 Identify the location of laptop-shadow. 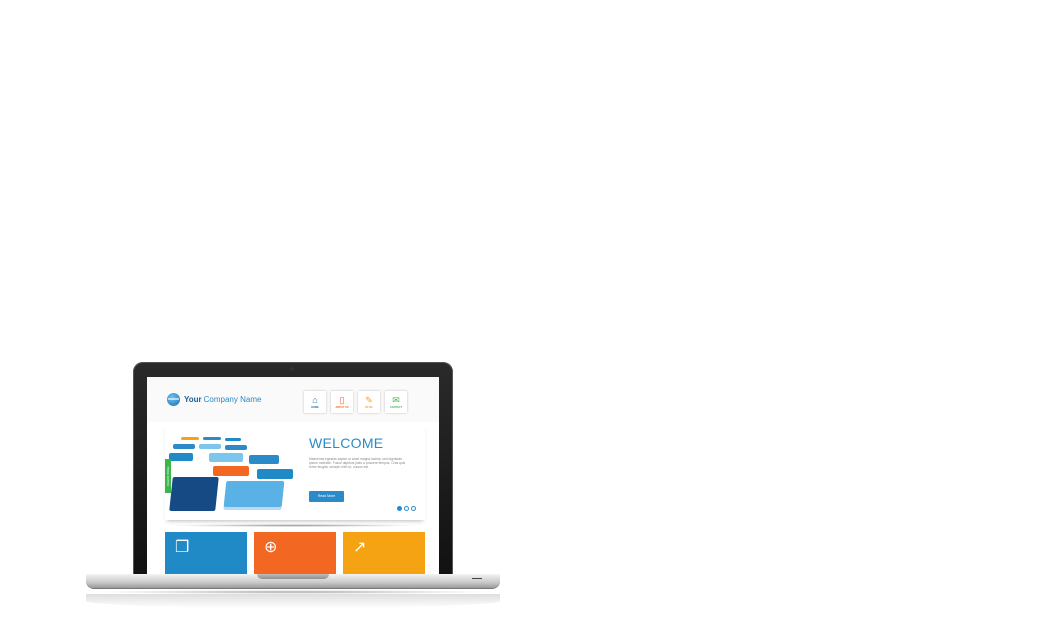
(293, 592).